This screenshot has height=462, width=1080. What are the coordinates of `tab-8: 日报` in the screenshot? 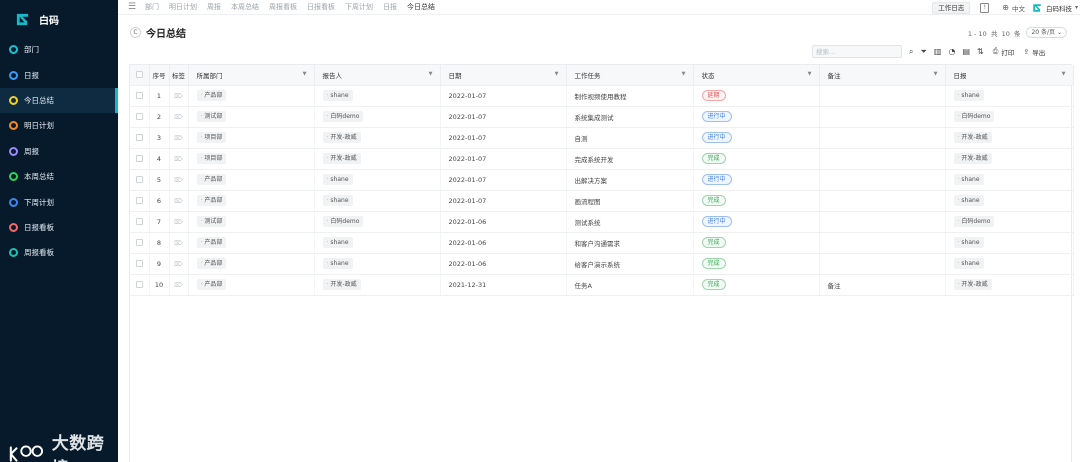 It's located at (390, 7).